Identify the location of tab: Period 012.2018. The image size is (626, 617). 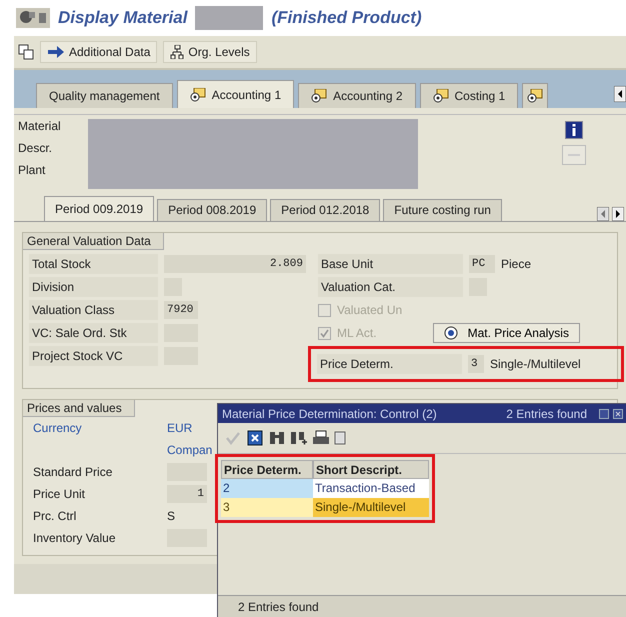
(325, 210).